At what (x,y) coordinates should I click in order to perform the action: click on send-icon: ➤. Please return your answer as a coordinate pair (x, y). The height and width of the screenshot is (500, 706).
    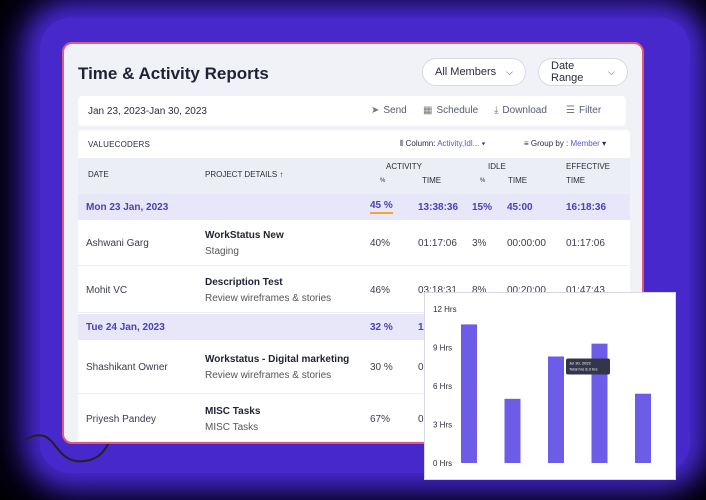
    Looking at the image, I should click on (375, 110).